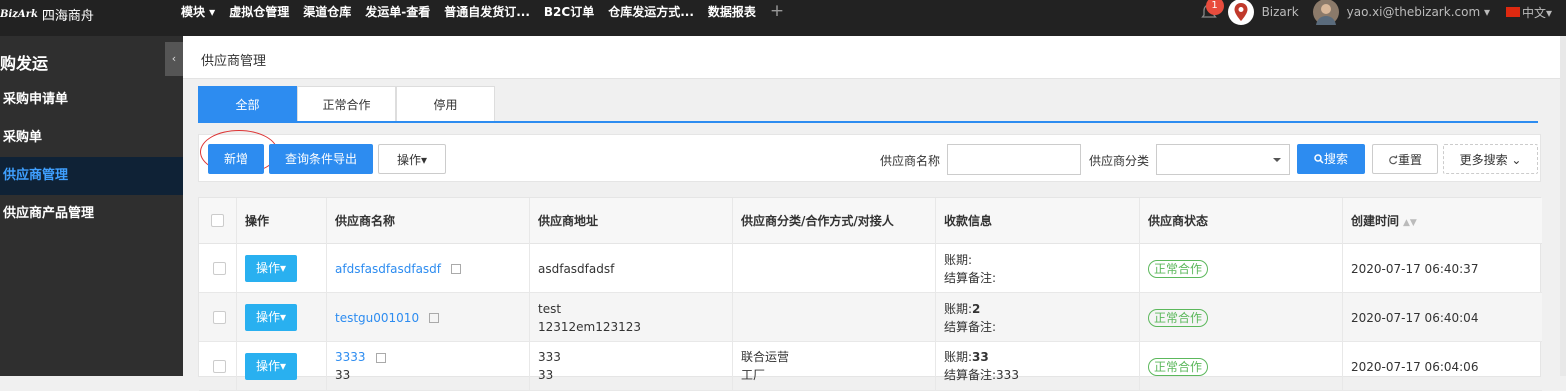 The width and height of the screenshot is (1566, 391). What do you see at coordinates (1325, 12) in the screenshot?
I see `user-avatar` at bounding box center [1325, 12].